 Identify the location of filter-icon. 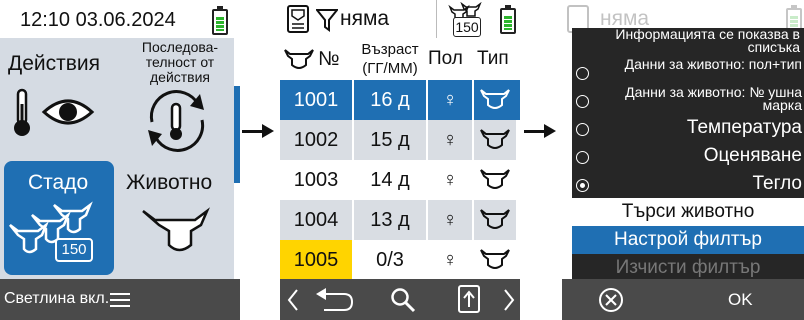
(327, 20).